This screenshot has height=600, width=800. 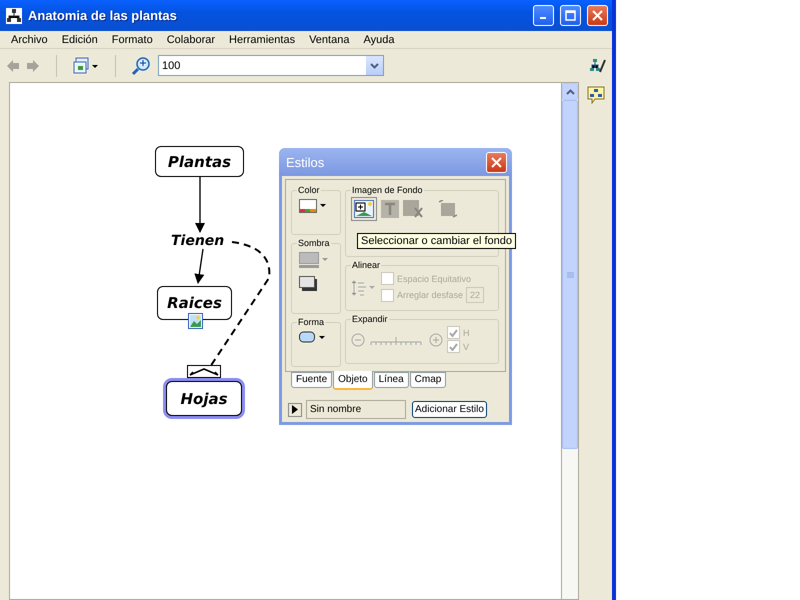 What do you see at coordinates (14, 16) in the screenshot?
I see `app-icon` at bounding box center [14, 16].